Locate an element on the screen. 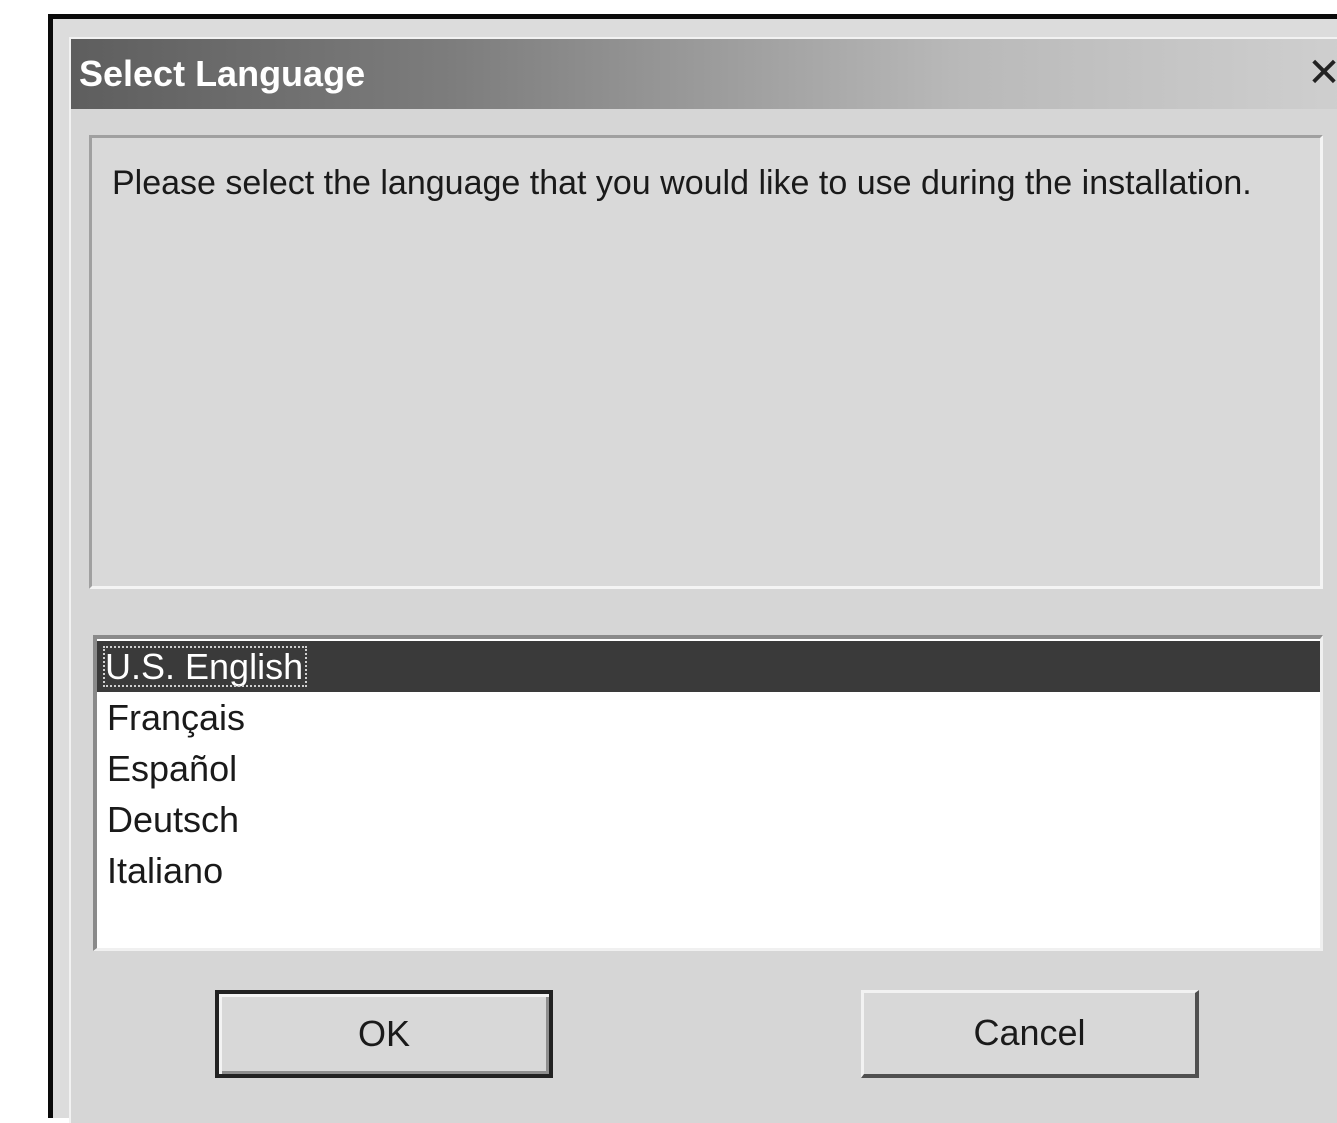 Image resolution: width=1337 pixels, height=1123 pixels. language-option-espanol: Español is located at coordinates (708, 768).